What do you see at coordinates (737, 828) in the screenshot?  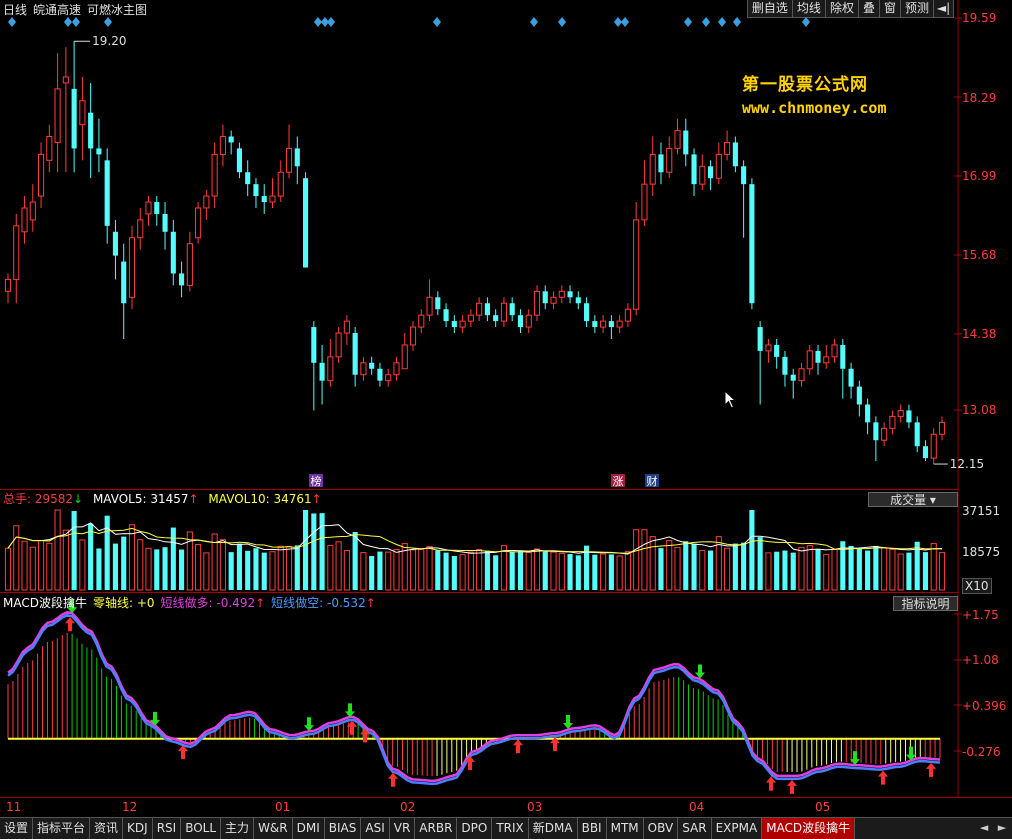 I see `tab-20: EXPMA` at bounding box center [737, 828].